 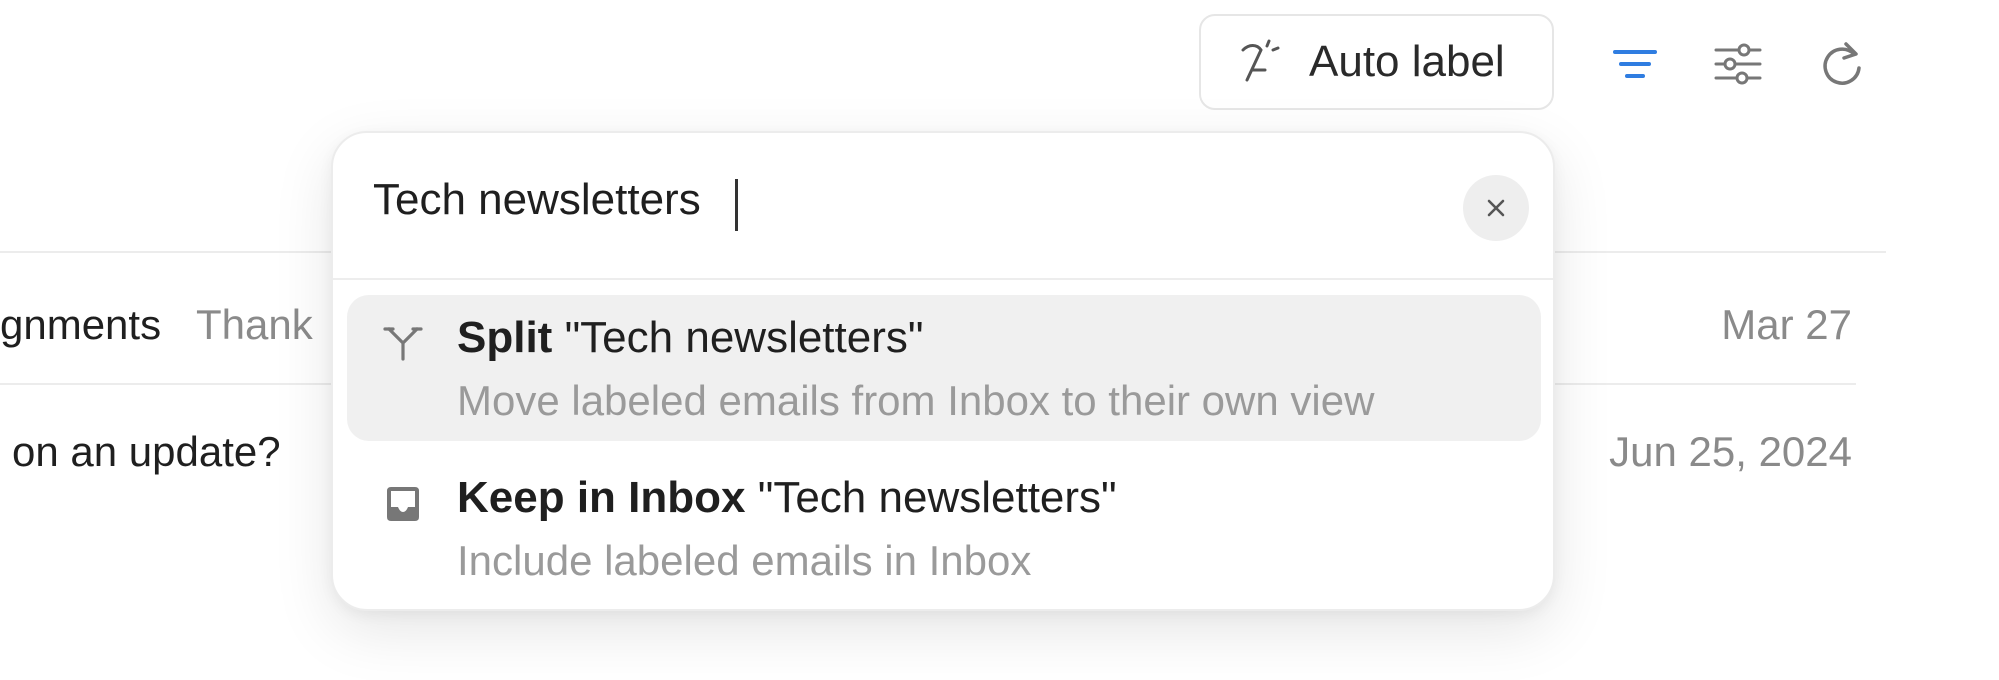 I want to click on sliders-icon, so click(x=1738, y=64).